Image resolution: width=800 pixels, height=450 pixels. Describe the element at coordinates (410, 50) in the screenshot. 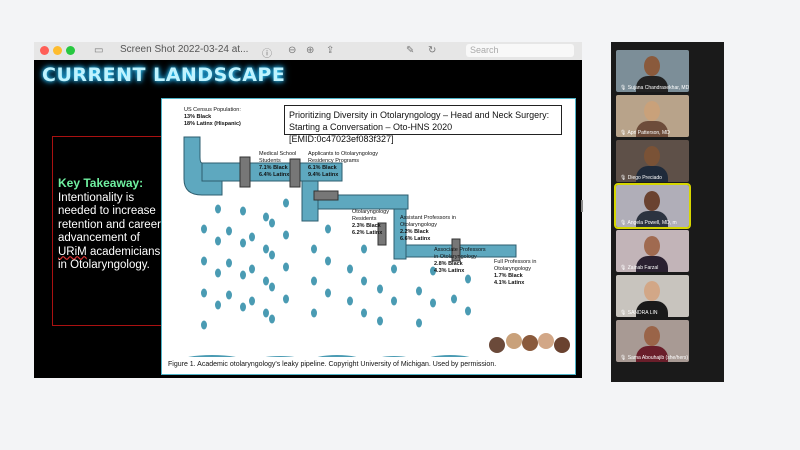

I see `markup-icon: ✎` at that location.